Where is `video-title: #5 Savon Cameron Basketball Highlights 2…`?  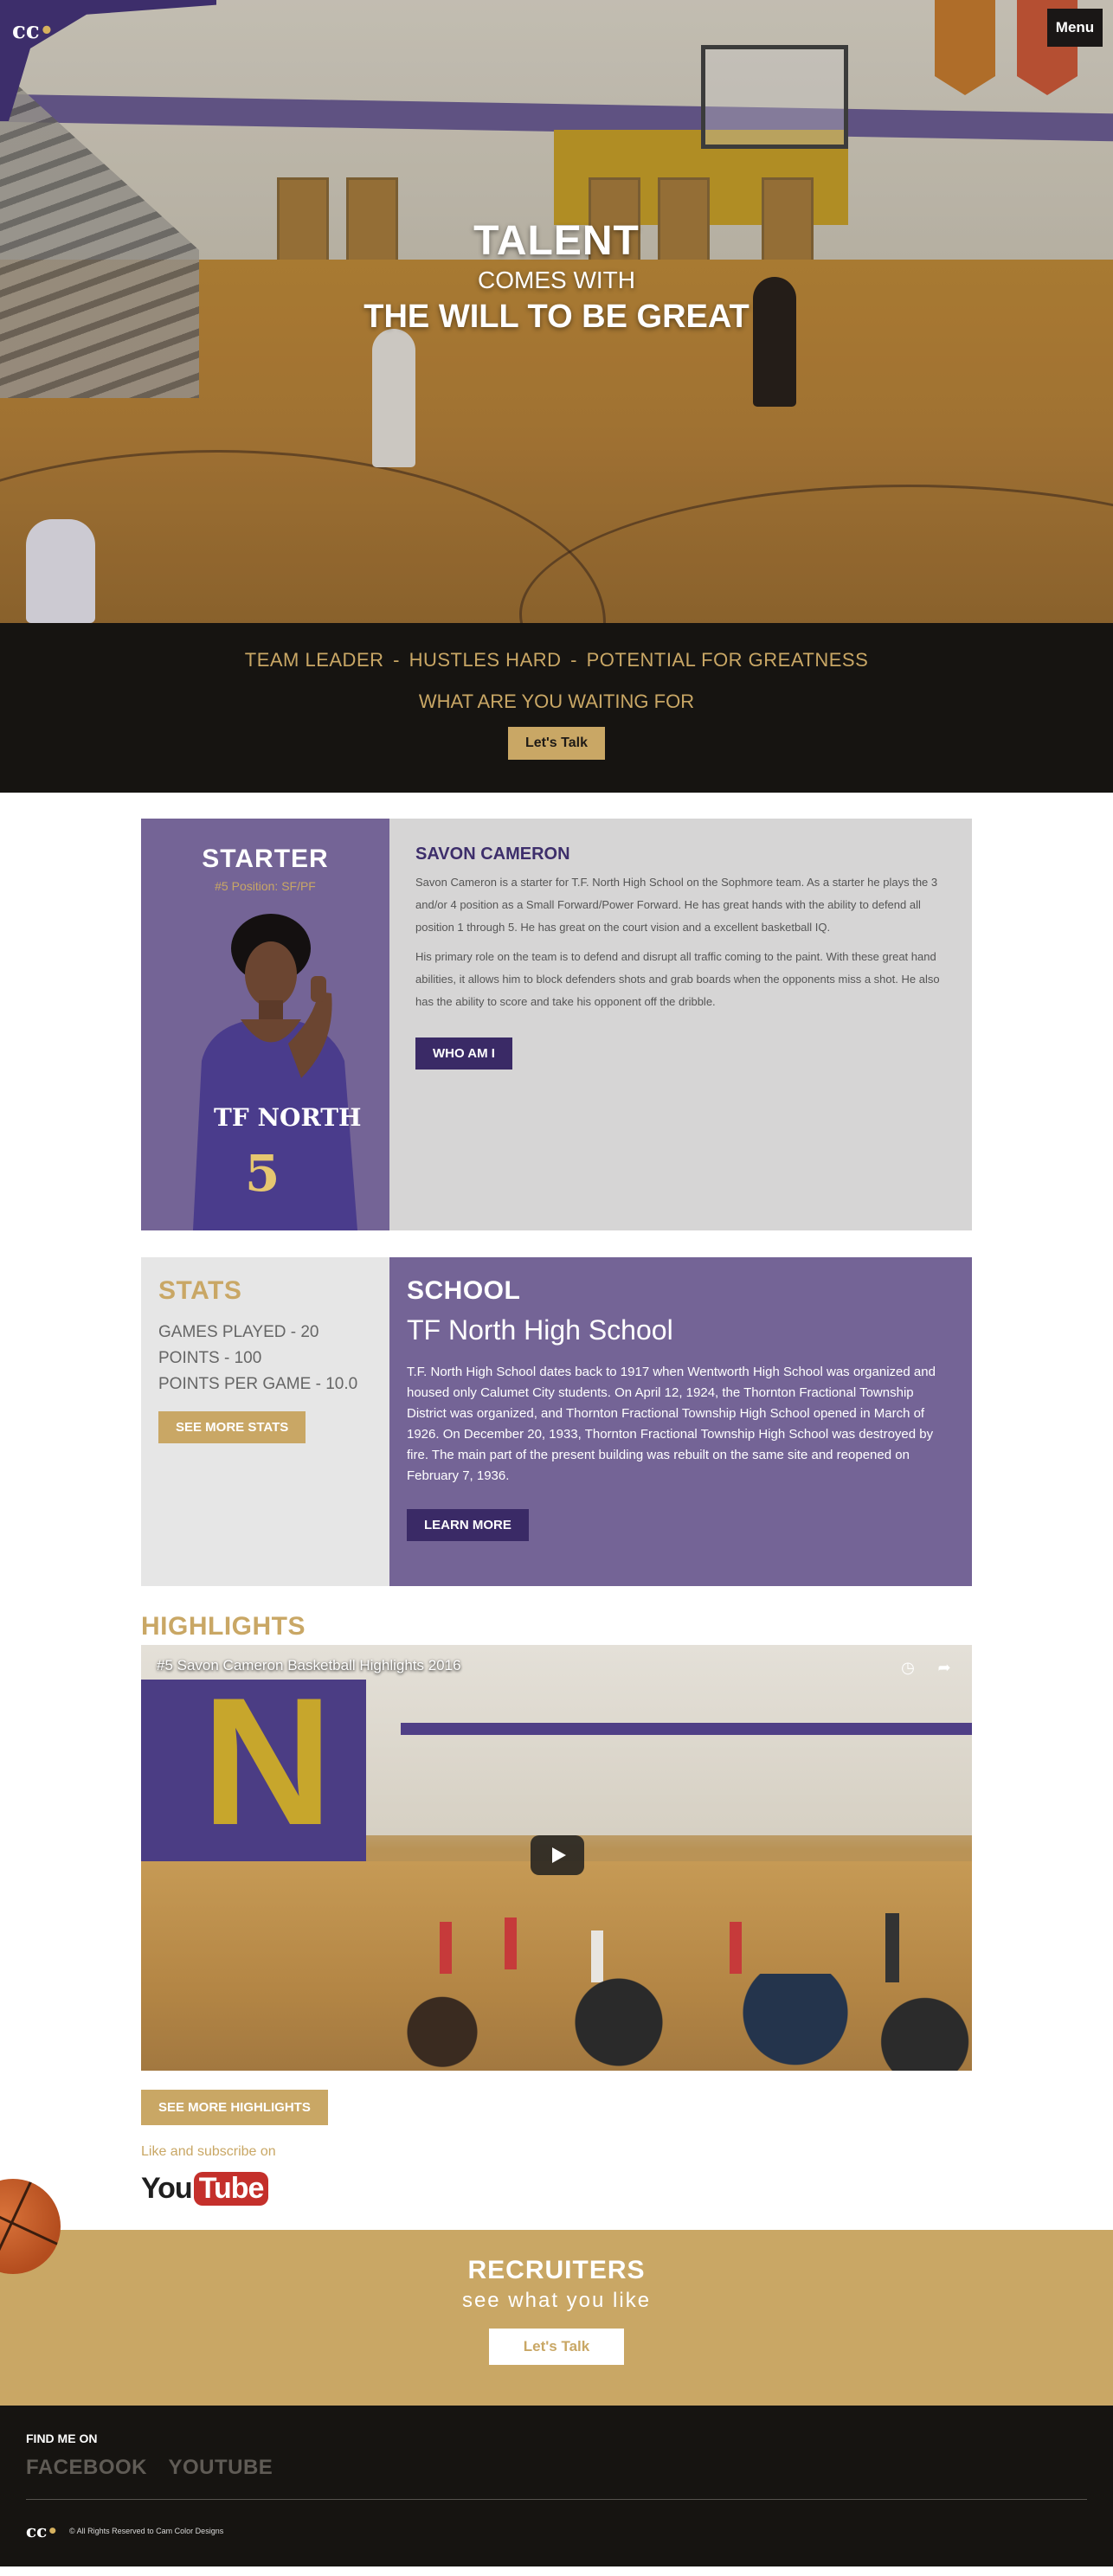
video-title: #5 Savon Cameron Basketball Highlights 2… is located at coordinates (309, 1666).